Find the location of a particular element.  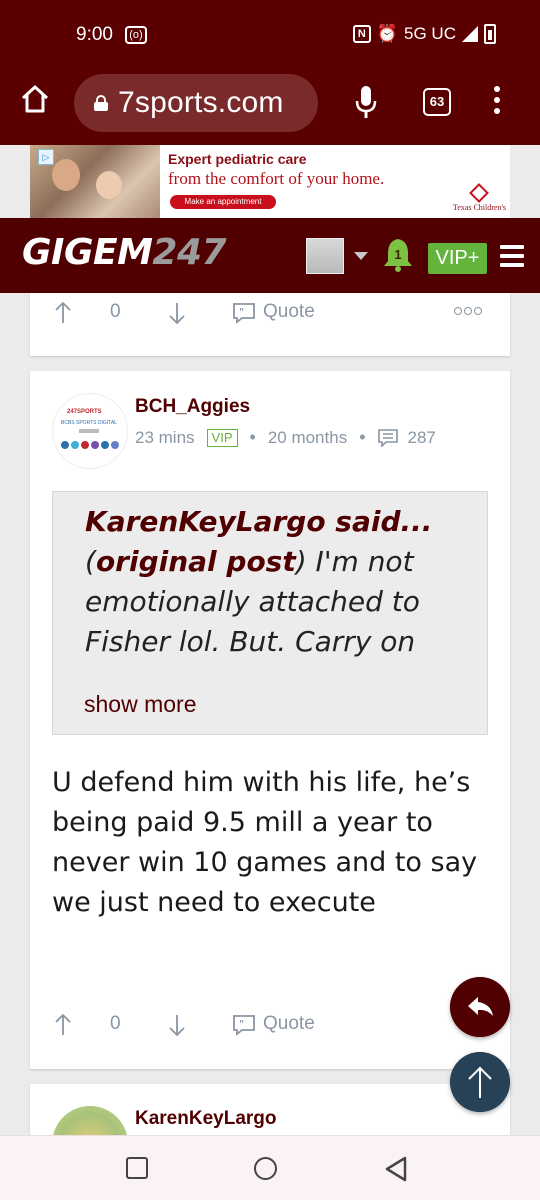

author-avatar: 247SPORTS BCBS SPORTS DIGITAL is located at coordinates (90, 431).